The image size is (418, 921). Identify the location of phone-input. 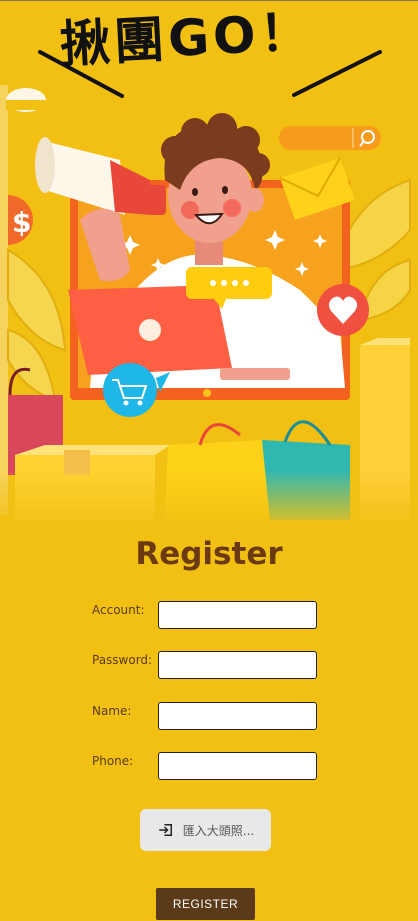
(237, 766).